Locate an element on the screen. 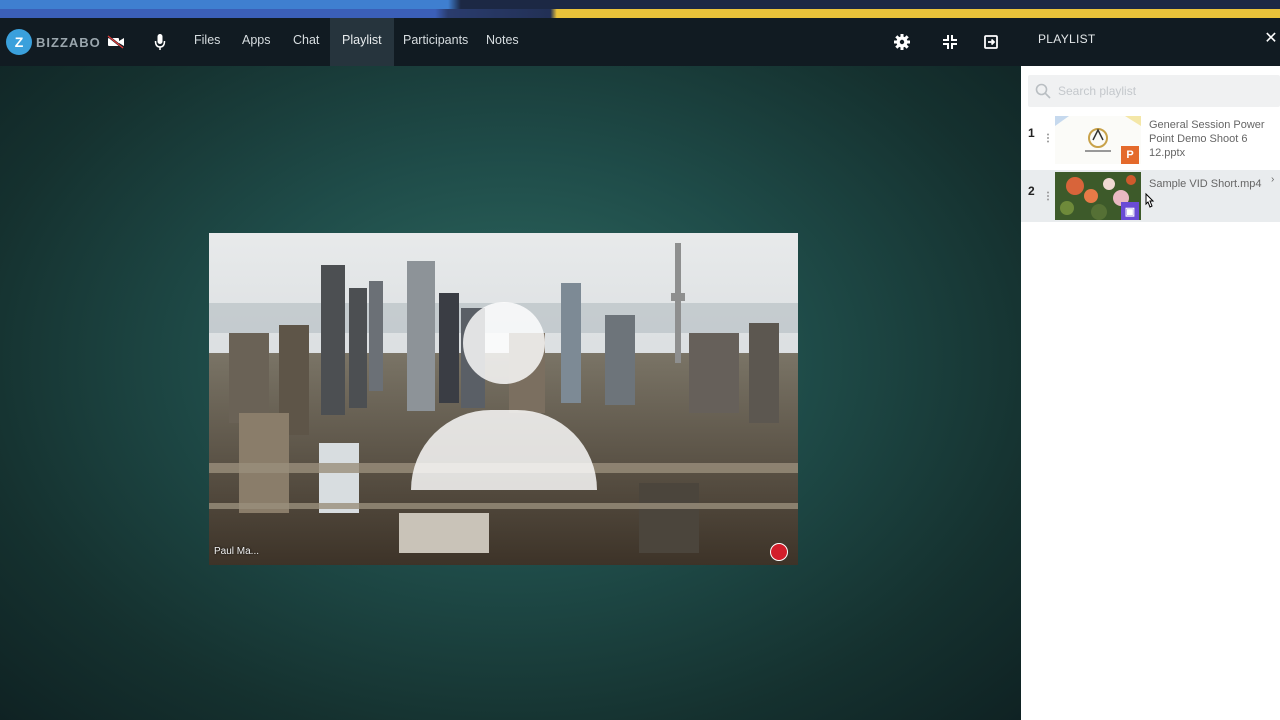  playlist-item-index: 2 is located at coordinates (1031, 191).